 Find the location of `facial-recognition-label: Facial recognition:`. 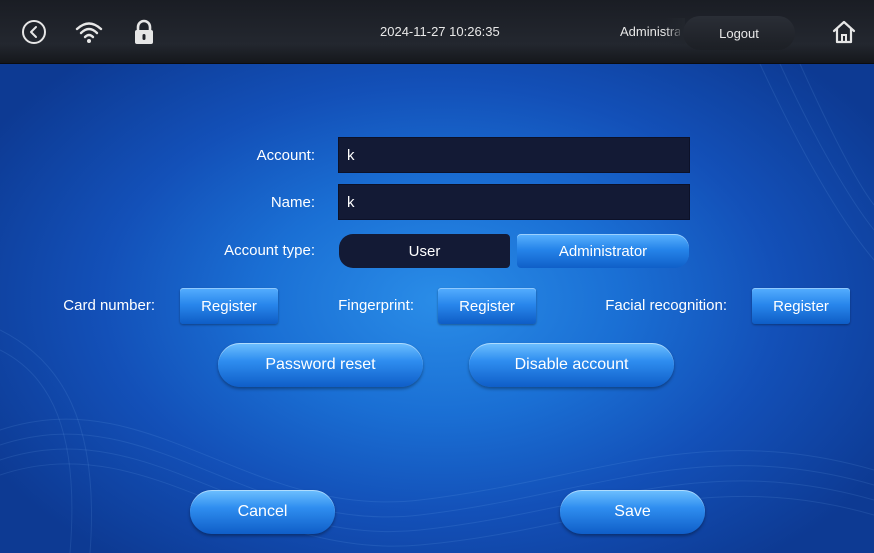

facial-recognition-label: Facial recognition: is located at coordinates (666, 305).